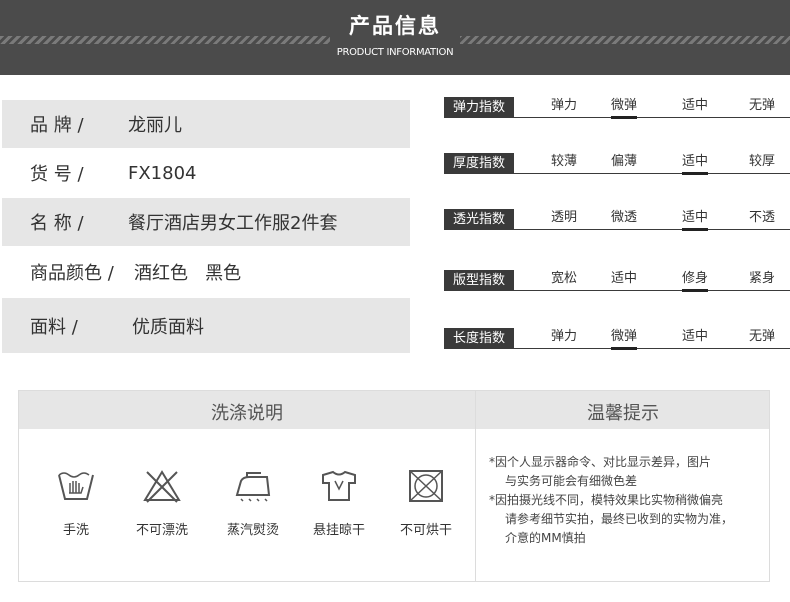 Image resolution: width=790 pixels, height=602 pixels. What do you see at coordinates (619, 519) in the screenshot?
I see `tip-line: 请参考细节实拍，最终已收到的实物为准，` at bounding box center [619, 519].